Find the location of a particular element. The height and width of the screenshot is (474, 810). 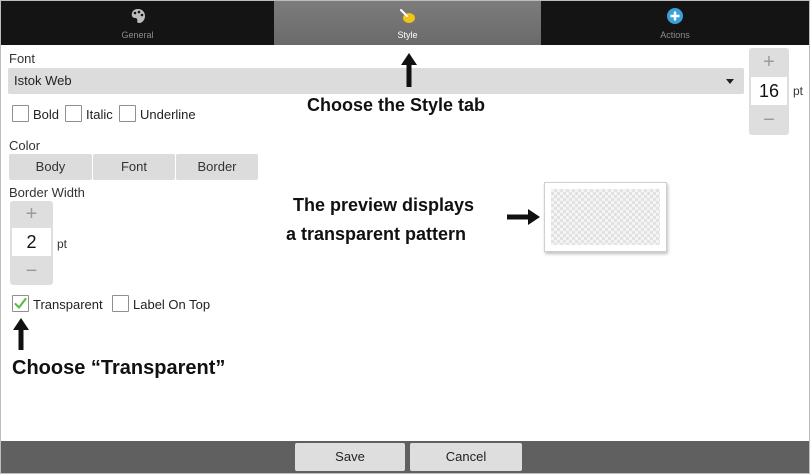

tab-general-label: General is located at coordinates (137, 35).